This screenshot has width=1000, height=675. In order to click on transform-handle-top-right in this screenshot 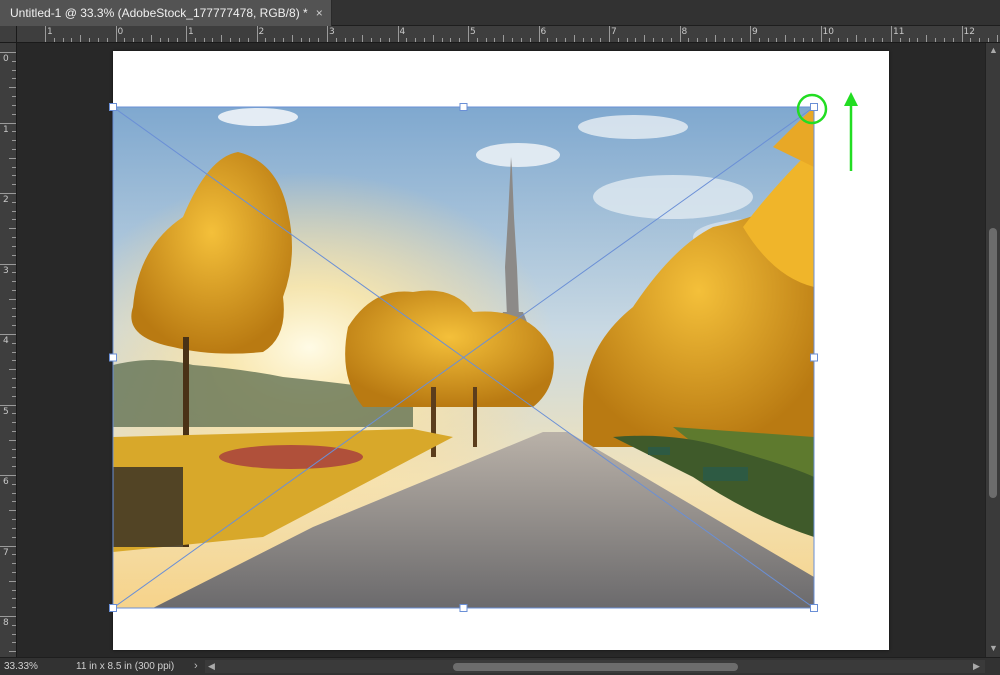, I will do `click(814, 107)`.